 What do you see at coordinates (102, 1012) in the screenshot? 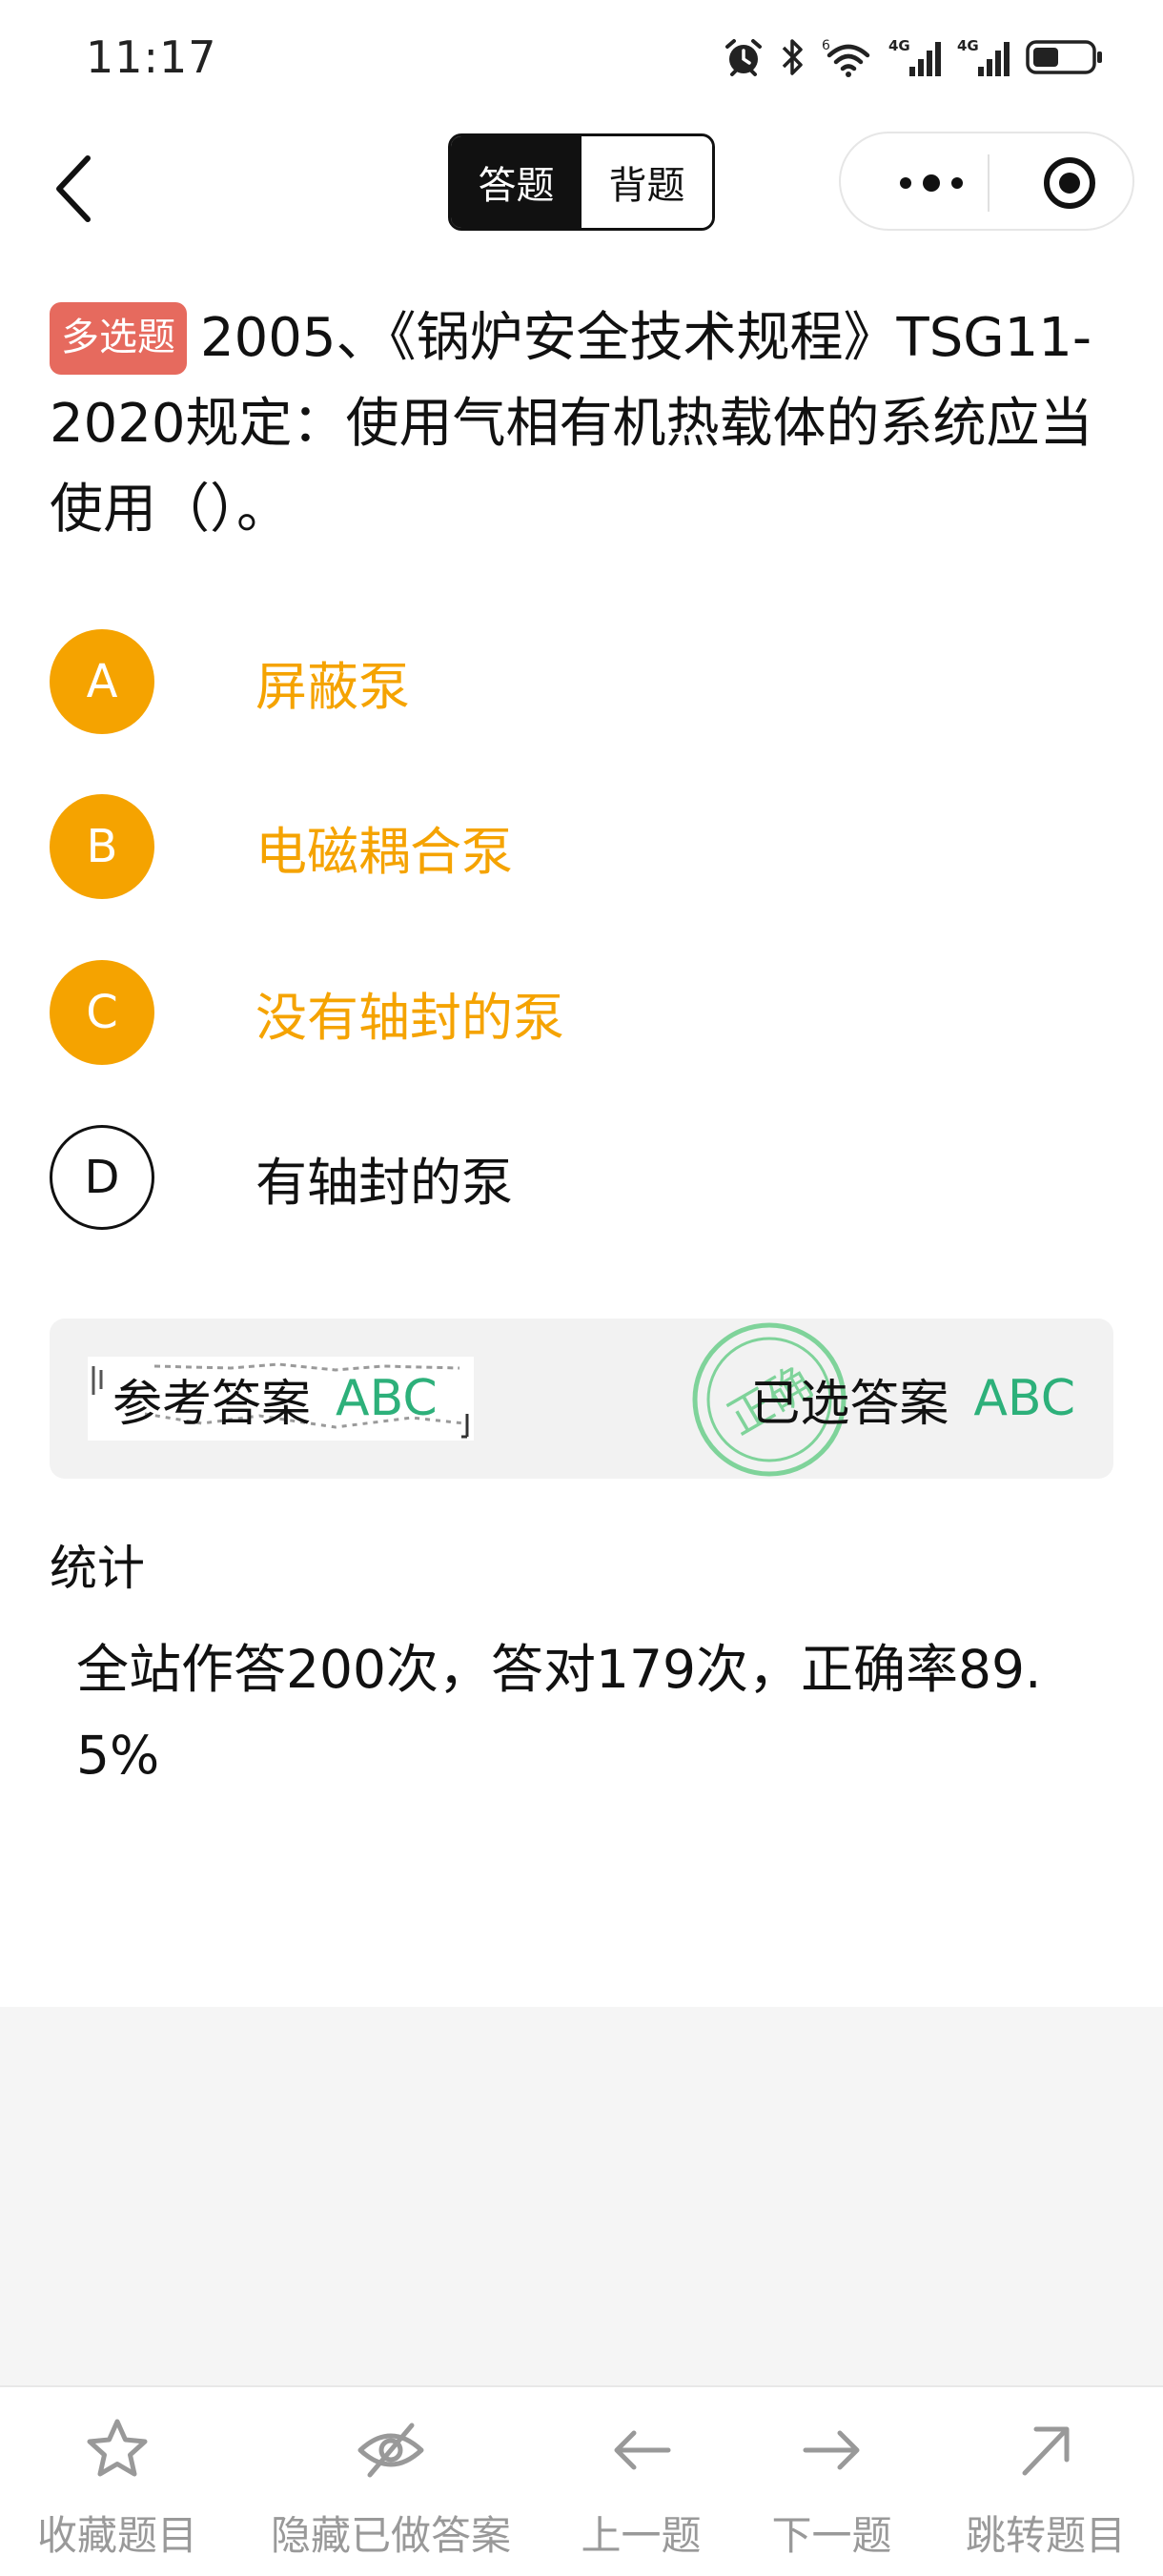
I see `option-letter: C` at bounding box center [102, 1012].